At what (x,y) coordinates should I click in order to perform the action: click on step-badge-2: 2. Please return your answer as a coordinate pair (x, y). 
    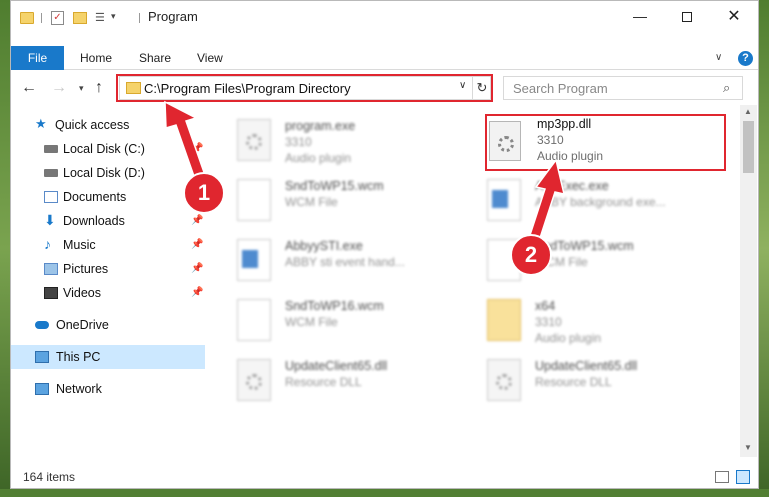
    Looking at the image, I should click on (531, 255).